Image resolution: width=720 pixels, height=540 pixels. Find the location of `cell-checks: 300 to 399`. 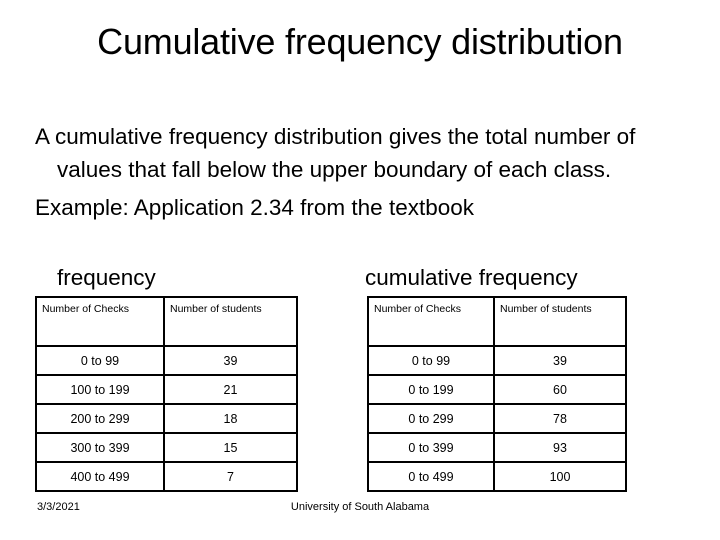

cell-checks: 300 to 399 is located at coordinates (100, 447).